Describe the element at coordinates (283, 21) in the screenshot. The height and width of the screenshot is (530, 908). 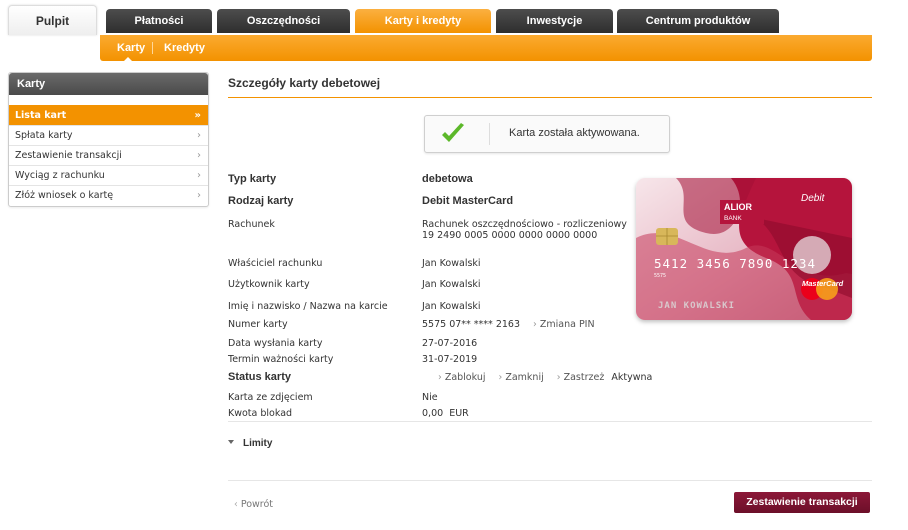
I see `tab-oszczednosci: Oszczędności` at that location.